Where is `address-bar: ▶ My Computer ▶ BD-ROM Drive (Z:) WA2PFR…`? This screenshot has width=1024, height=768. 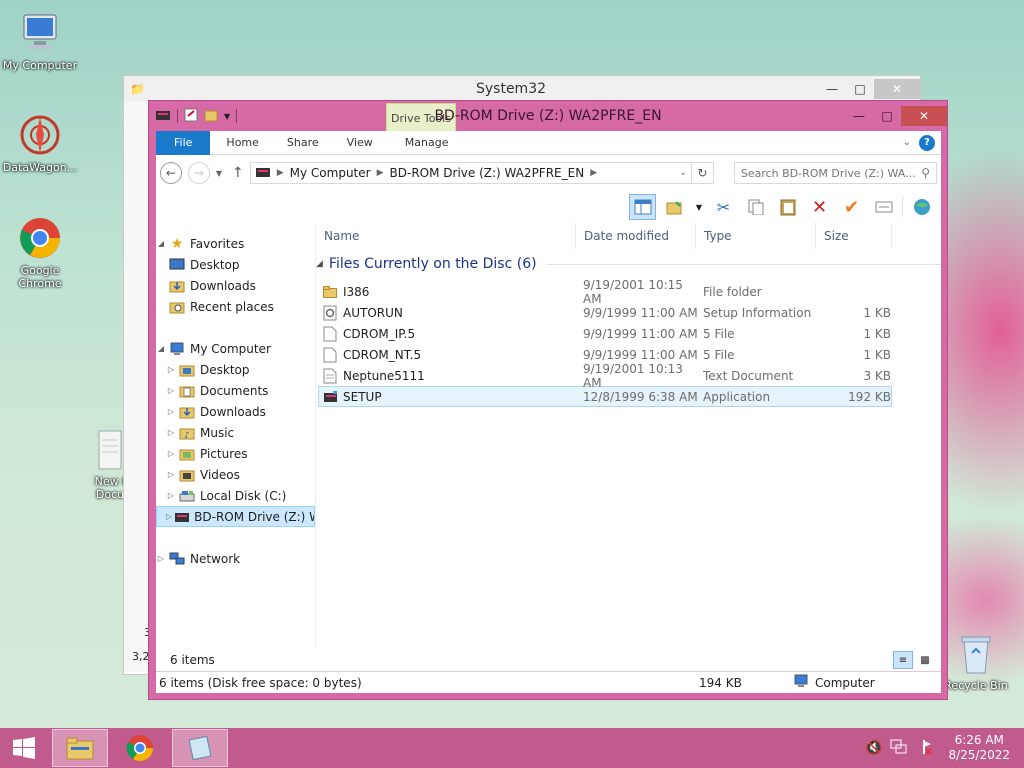
address-bar: ▶ My Computer ▶ BD-ROM Drive (Z:) WA2PFR… is located at coordinates (470, 173).